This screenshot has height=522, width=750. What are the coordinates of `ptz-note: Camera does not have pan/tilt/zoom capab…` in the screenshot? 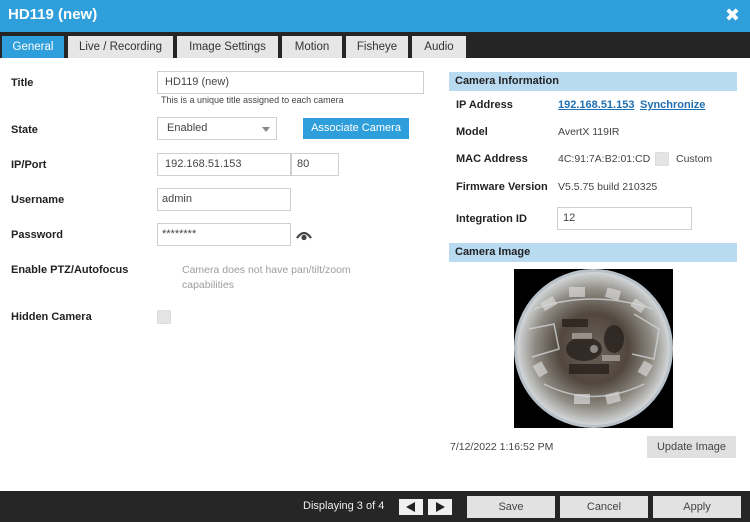 It's located at (266, 277).